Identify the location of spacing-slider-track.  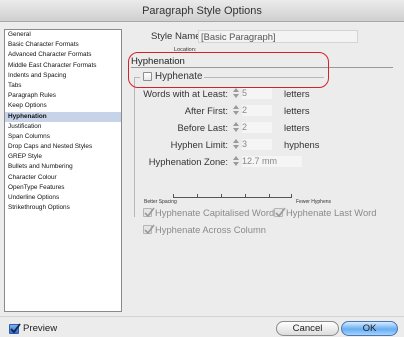
(232, 197).